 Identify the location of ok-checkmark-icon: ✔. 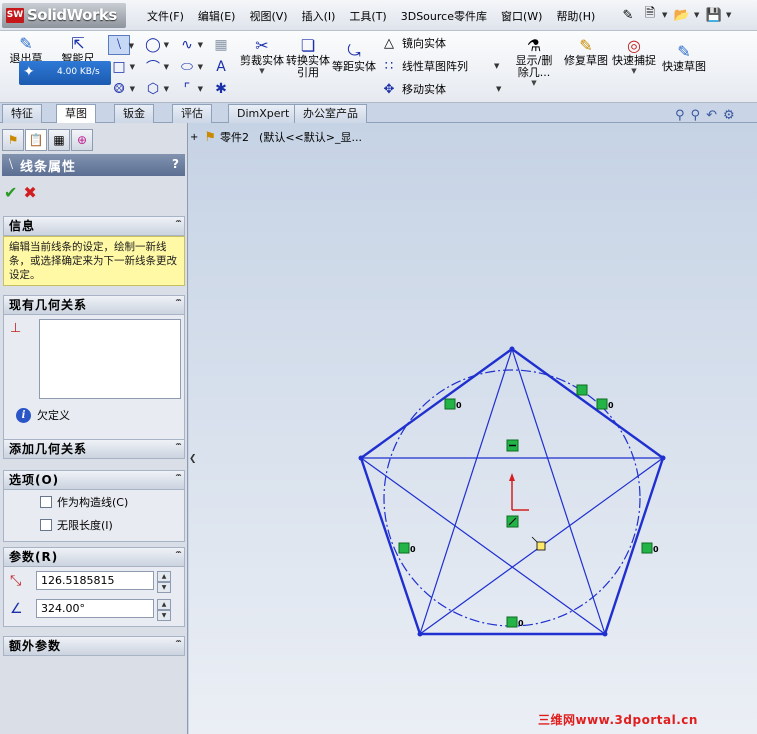
(10, 192).